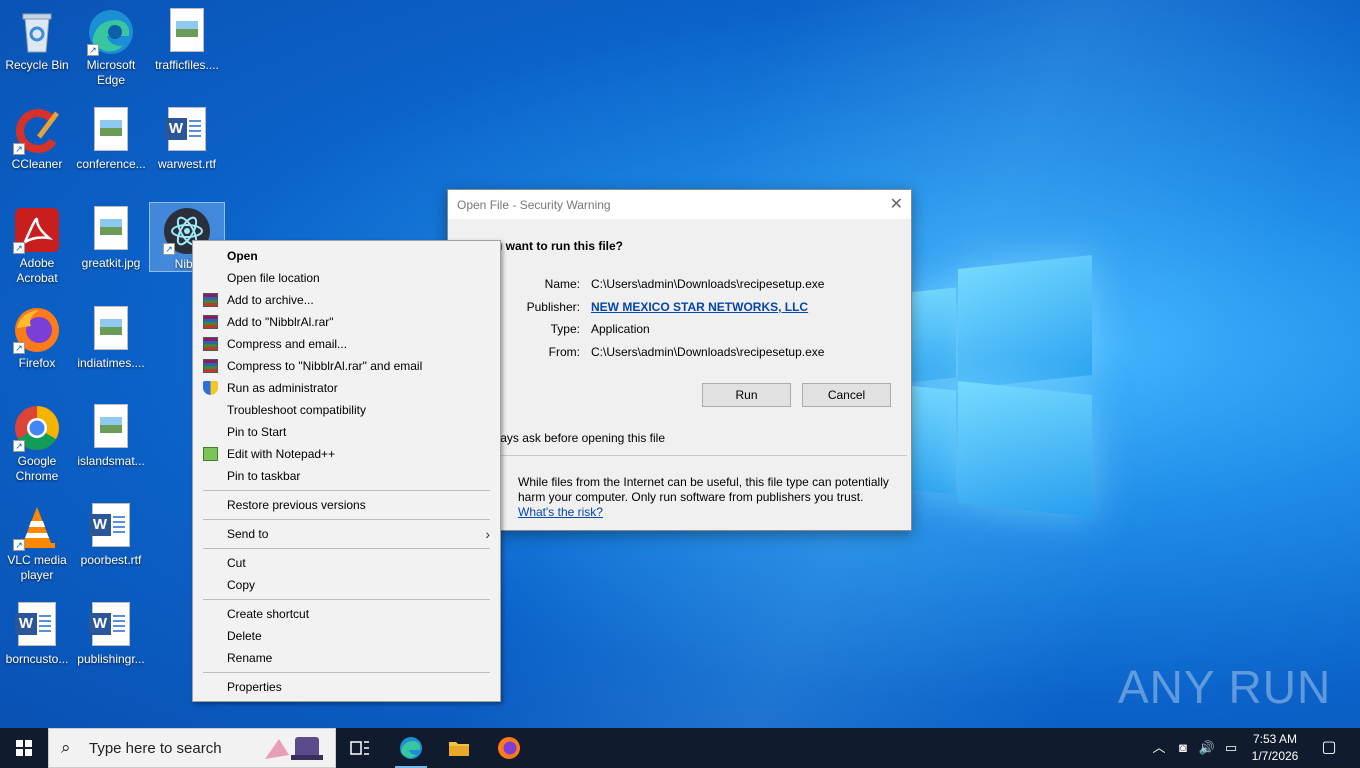 This screenshot has width=1360, height=768. Describe the element at coordinates (37, 164) in the screenshot. I see `desktop-icon-label: CCleaner` at that location.